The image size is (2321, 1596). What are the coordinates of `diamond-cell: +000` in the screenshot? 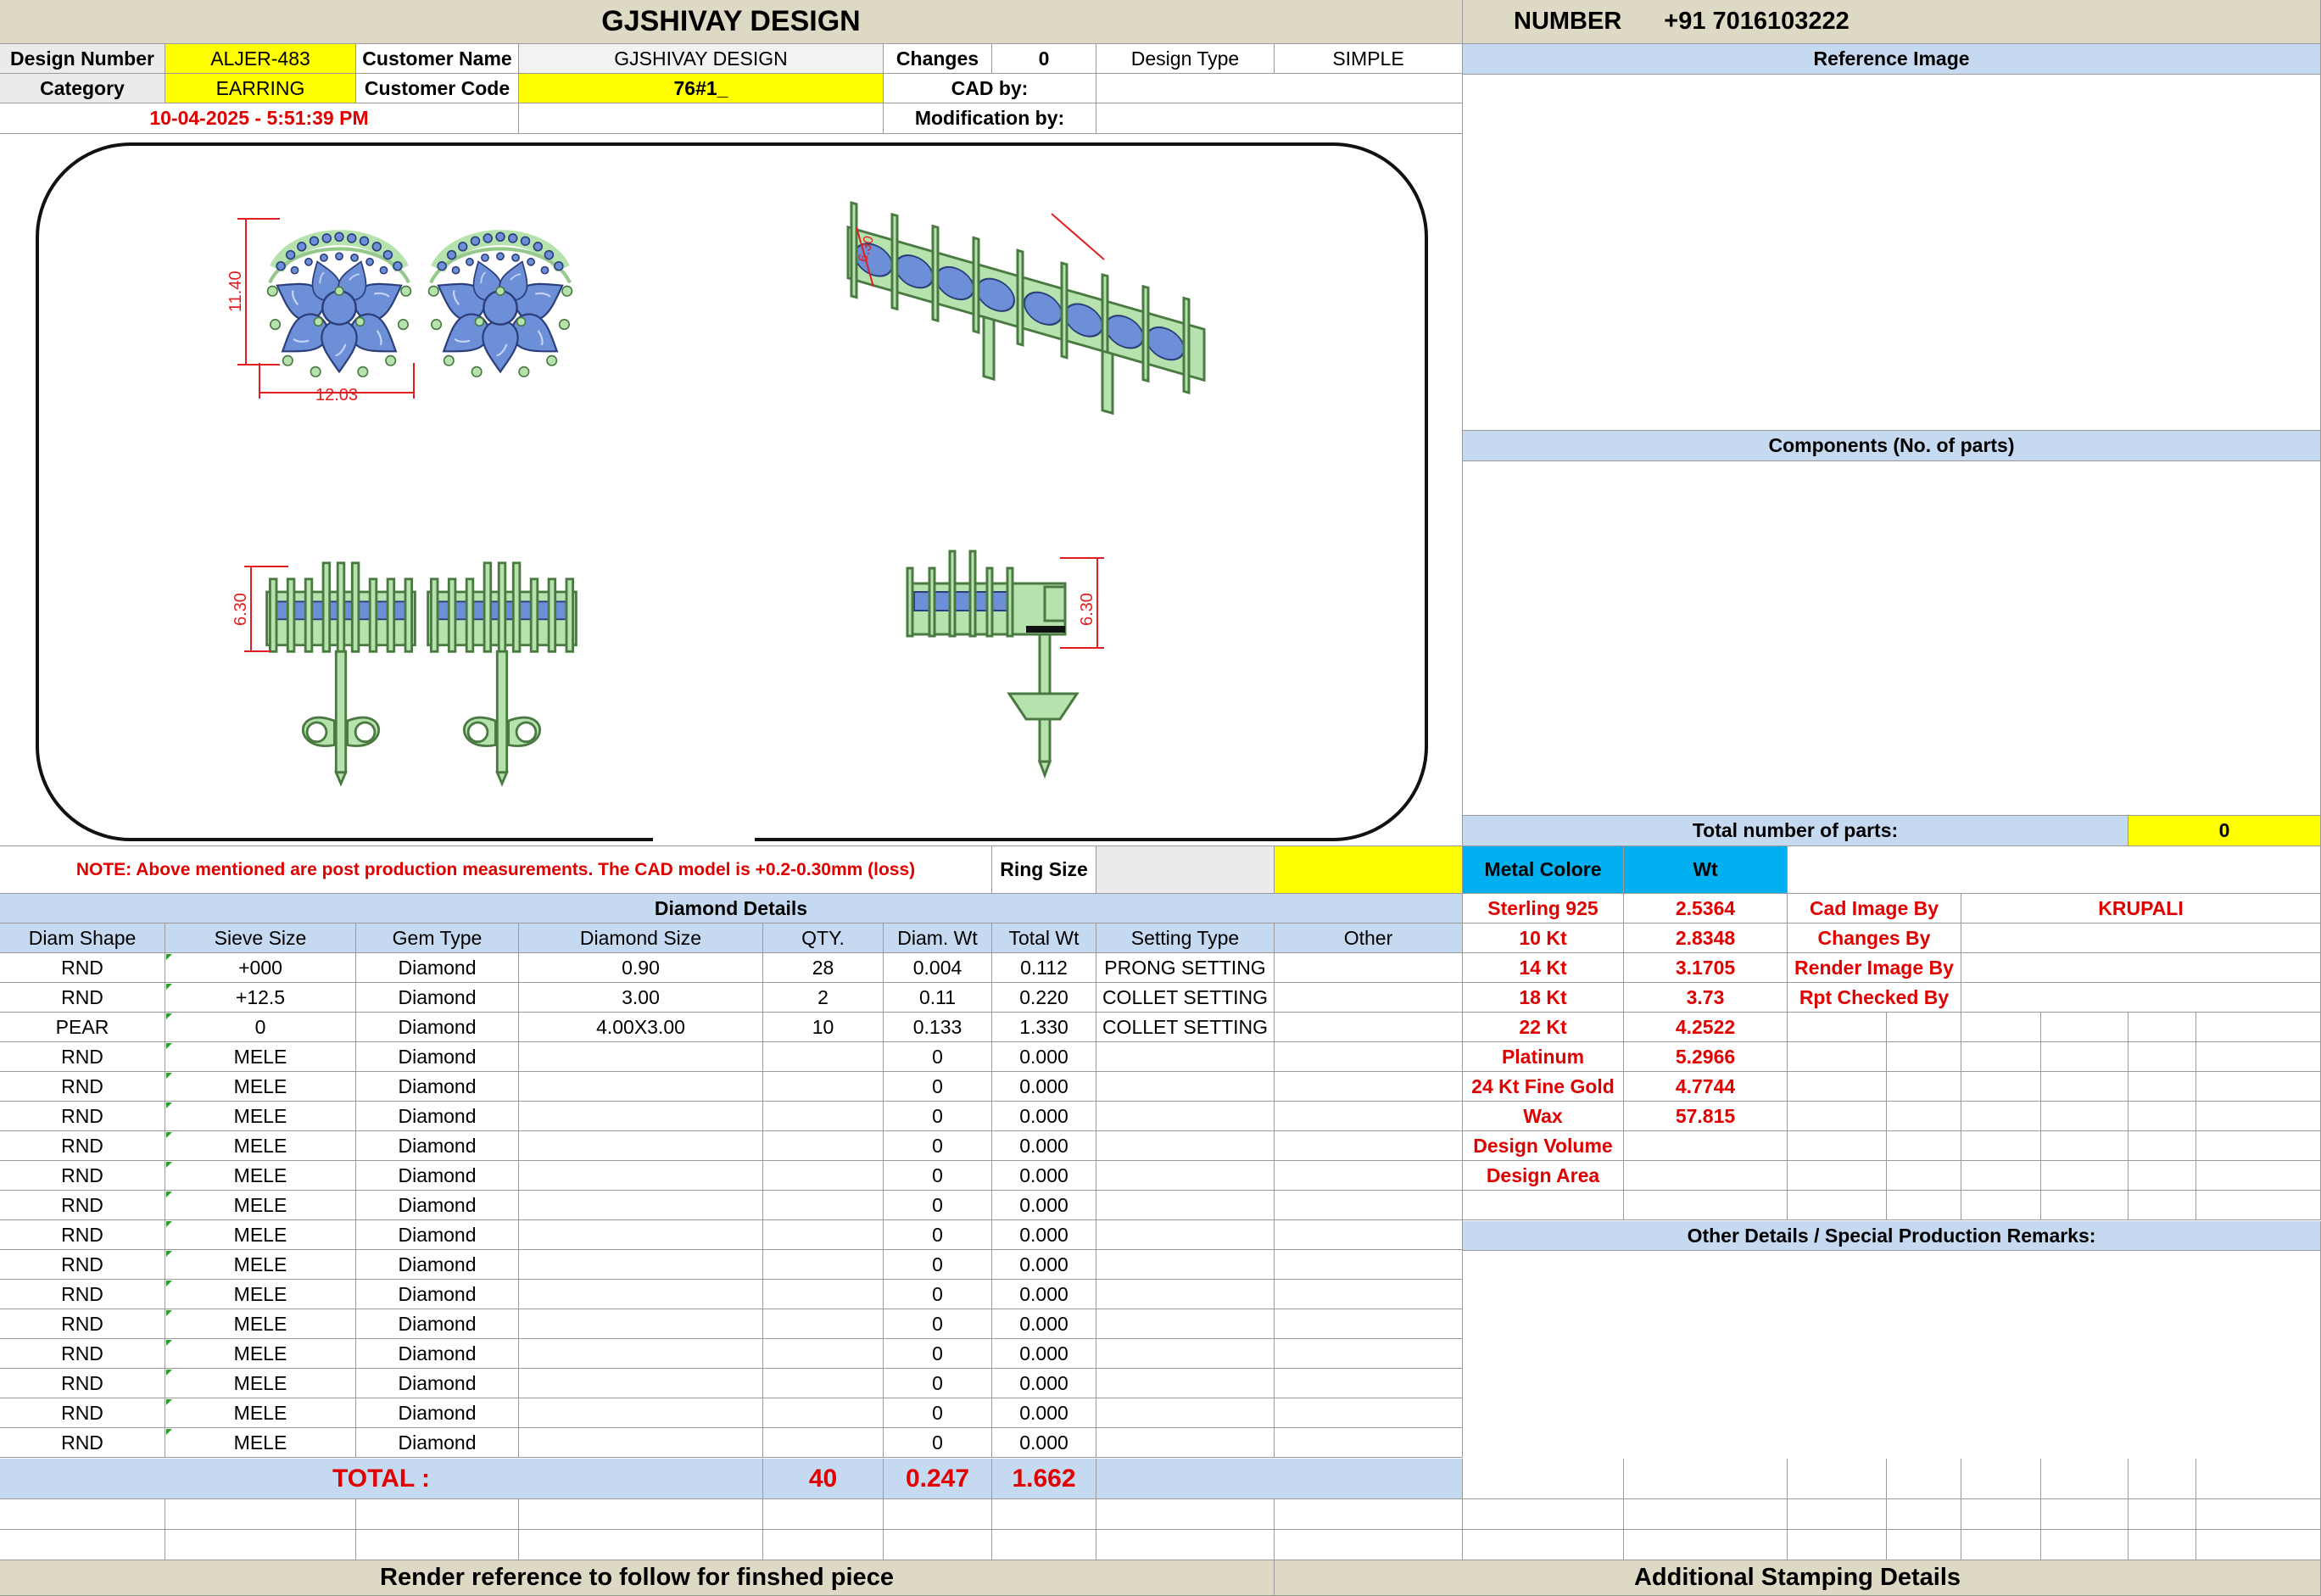 It's located at (261, 968).